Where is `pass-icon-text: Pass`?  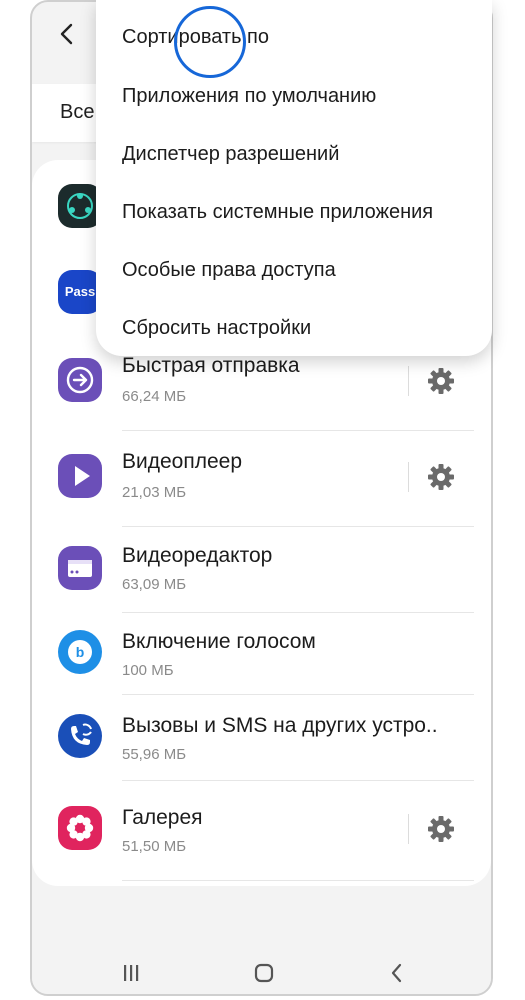
pass-icon-text: Pass is located at coordinates (80, 291).